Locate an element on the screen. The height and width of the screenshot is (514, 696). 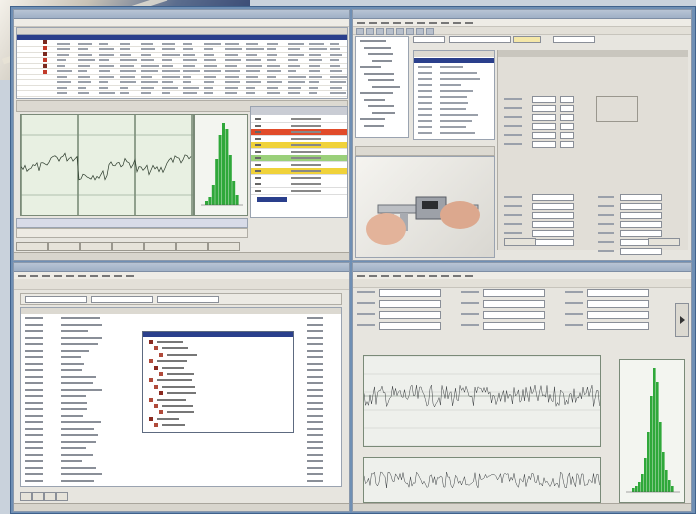
table-row-selected is located at coordinates (182, 37).